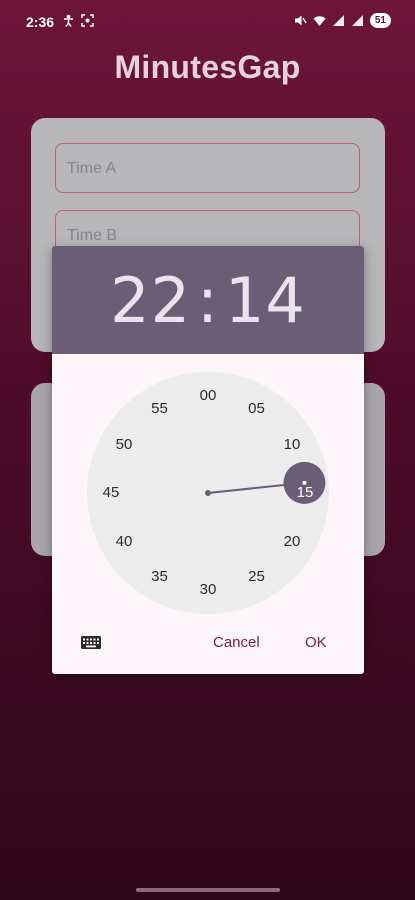  What do you see at coordinates (319, 21) in the screenshot?
I see `wifi-icon` at bounding box center [319, 21].